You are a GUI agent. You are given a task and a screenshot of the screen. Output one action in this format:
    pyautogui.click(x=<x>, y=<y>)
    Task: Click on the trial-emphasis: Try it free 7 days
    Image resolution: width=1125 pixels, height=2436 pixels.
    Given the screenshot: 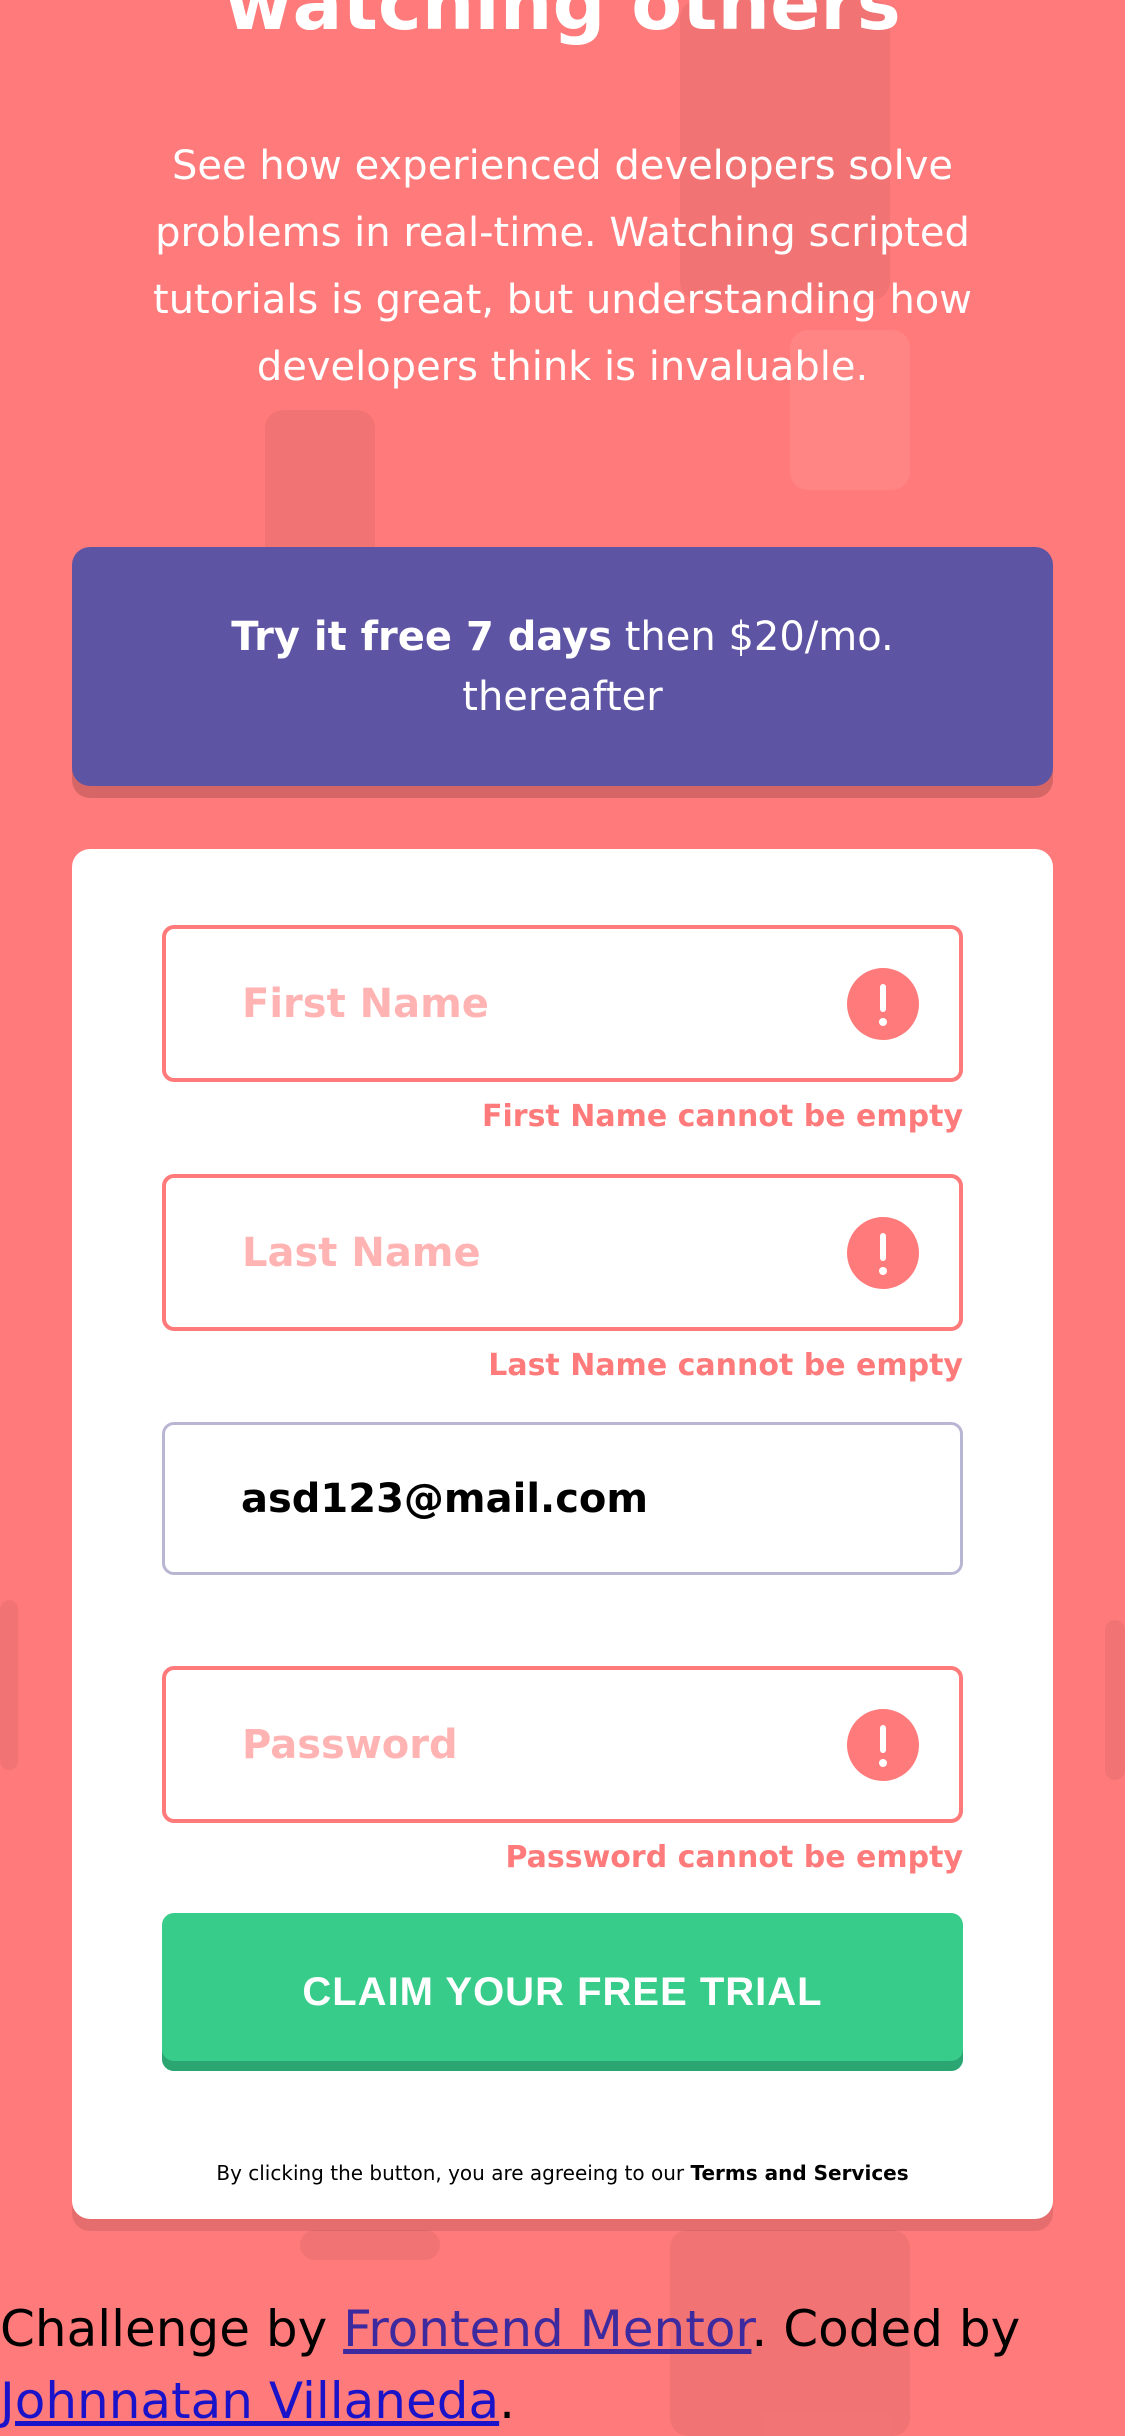 What is the action you would take?
    pyautogui.click(x=422, y=636)
    